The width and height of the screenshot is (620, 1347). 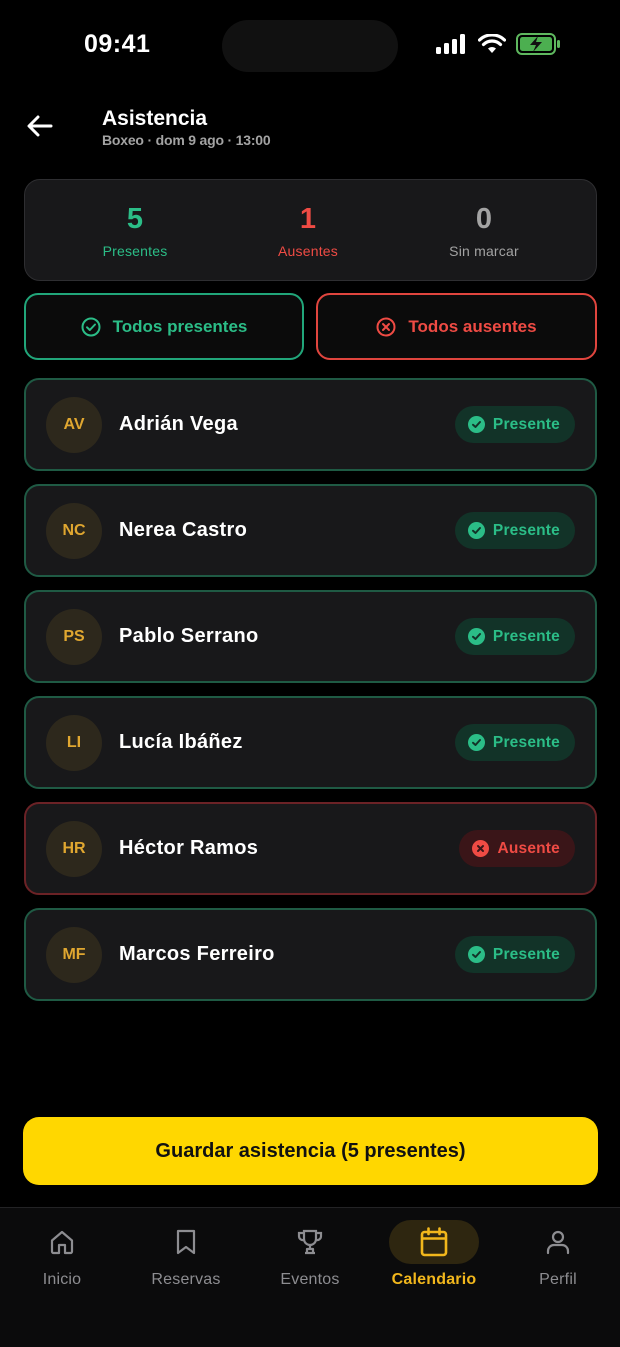 What do you see at coordinates (135, 219) in the screenshot?
I see `present-count: 5` at bounding box center [135, 219].